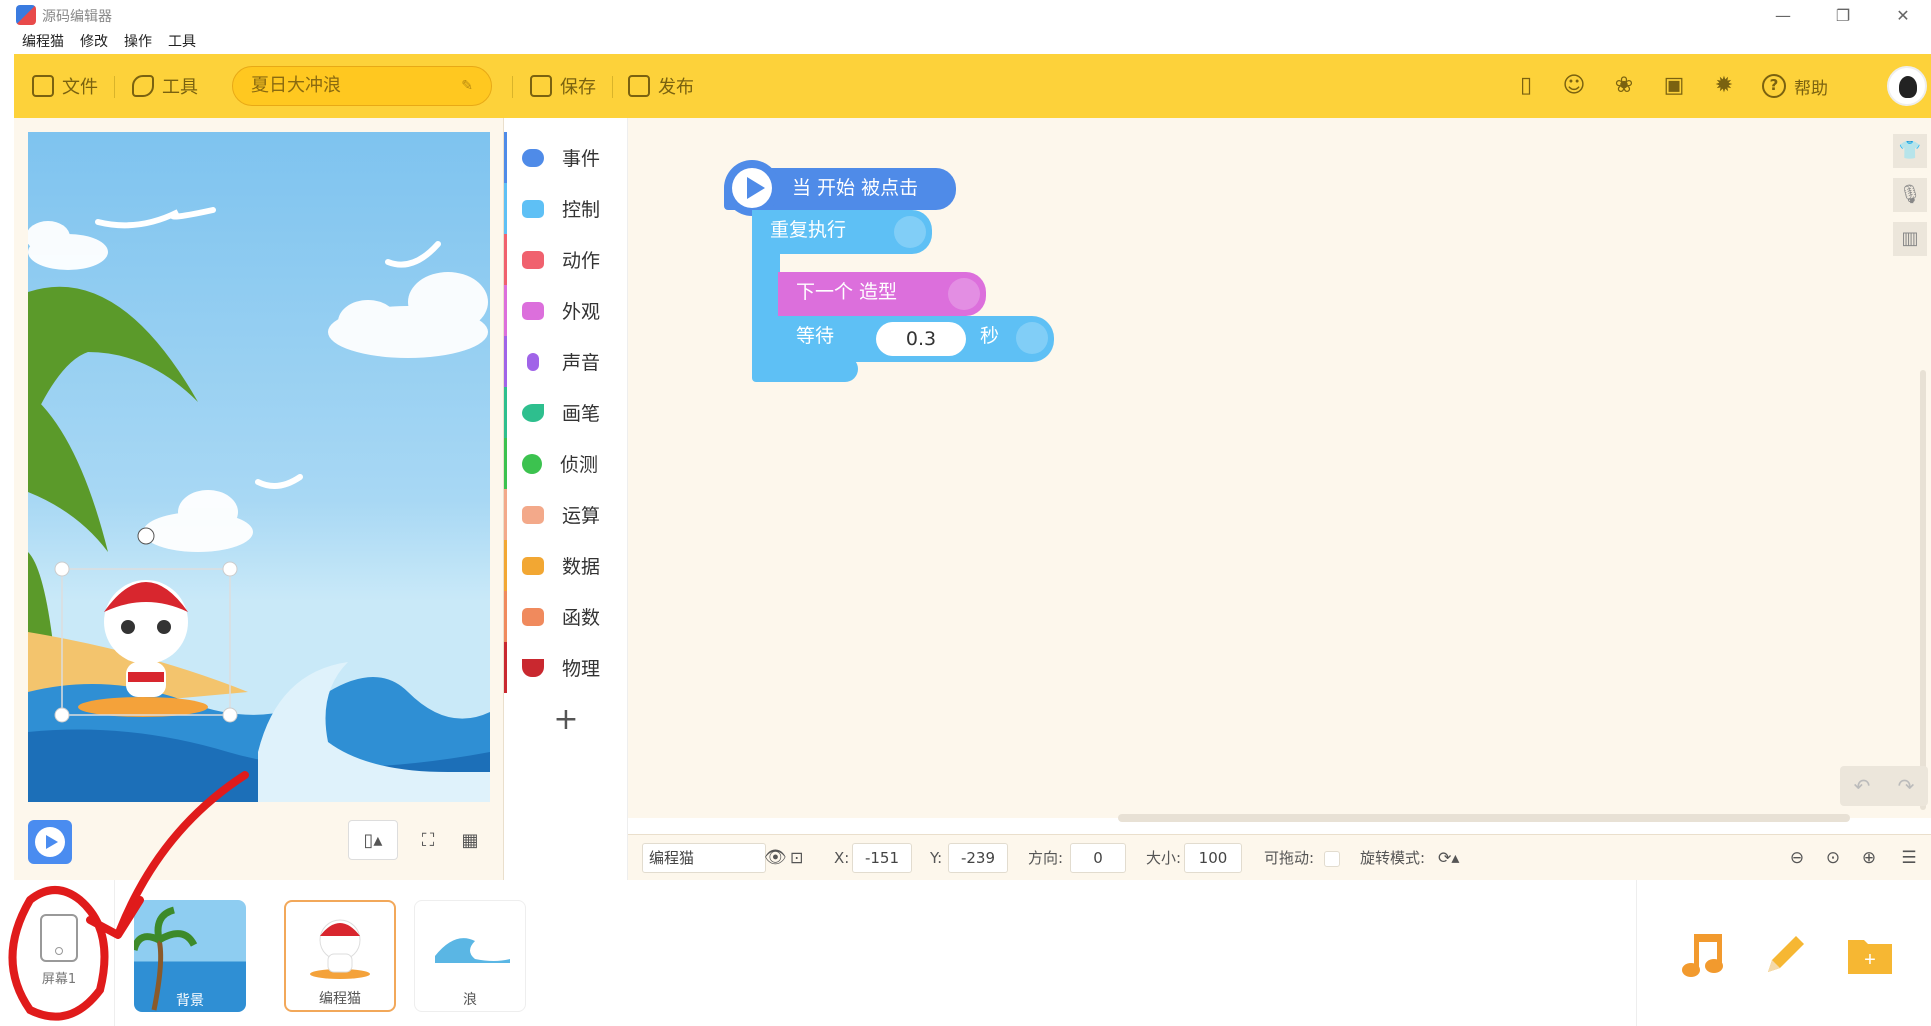 This screenshot has height=1026, width=1931. Describe the element at coordinates (704, 858) in the screenshot. I see `sprite-name-input: 编程猫` at that location.